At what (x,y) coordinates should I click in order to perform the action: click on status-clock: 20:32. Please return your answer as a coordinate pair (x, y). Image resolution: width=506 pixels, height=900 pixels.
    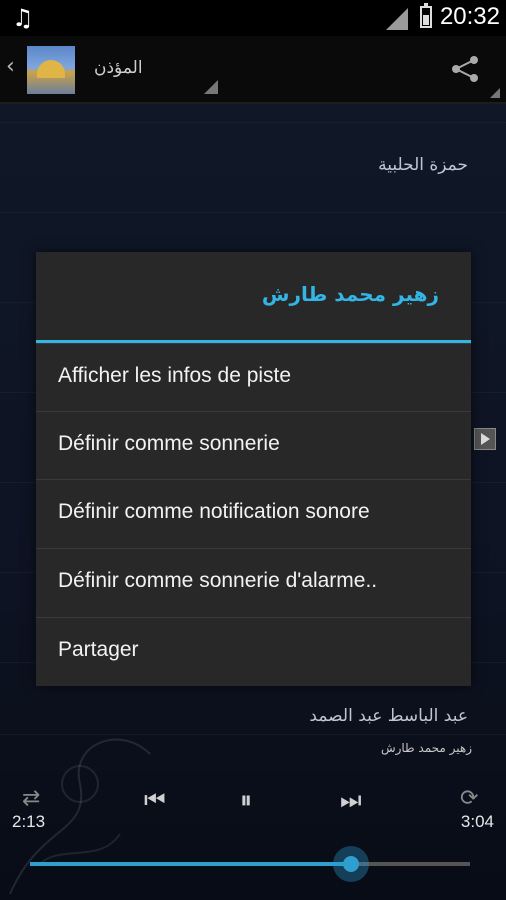
    Looking at the image, I should click on (469, 16).